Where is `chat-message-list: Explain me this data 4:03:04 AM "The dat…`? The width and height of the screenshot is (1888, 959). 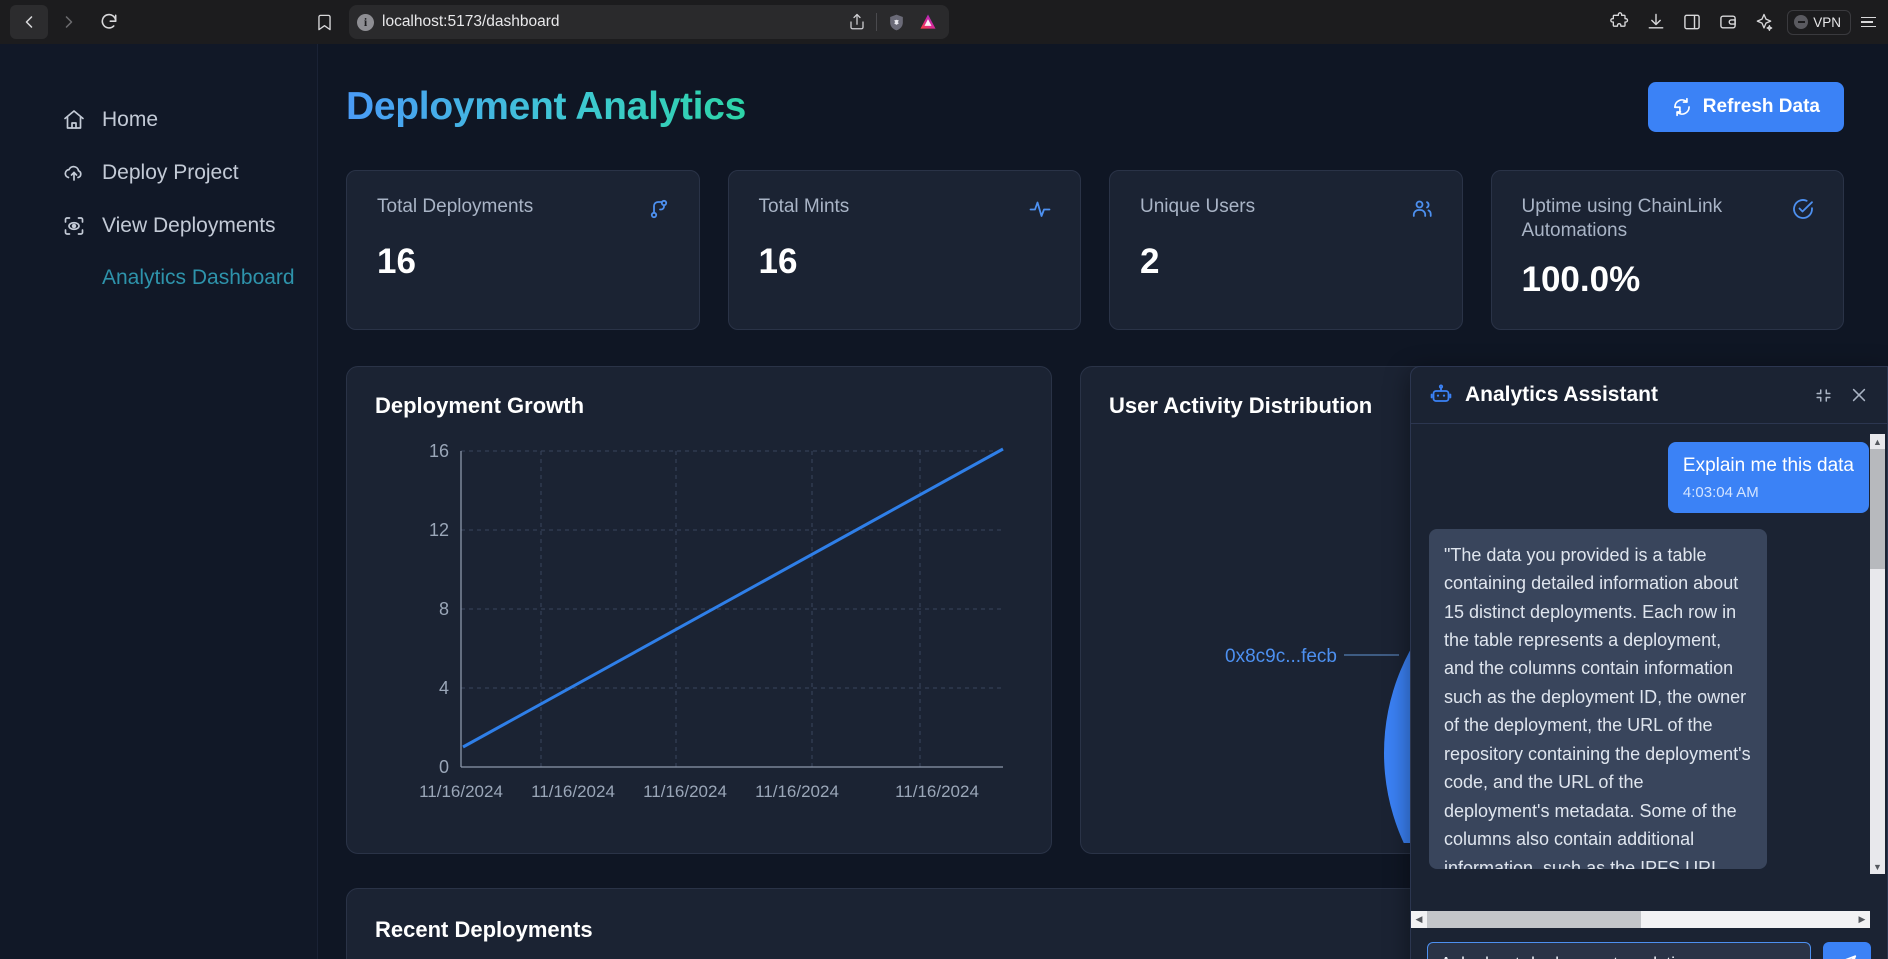 chat-message-list: Explain me this data 4:03:04 AM "The dat… is located at coordinates (1649, 667).